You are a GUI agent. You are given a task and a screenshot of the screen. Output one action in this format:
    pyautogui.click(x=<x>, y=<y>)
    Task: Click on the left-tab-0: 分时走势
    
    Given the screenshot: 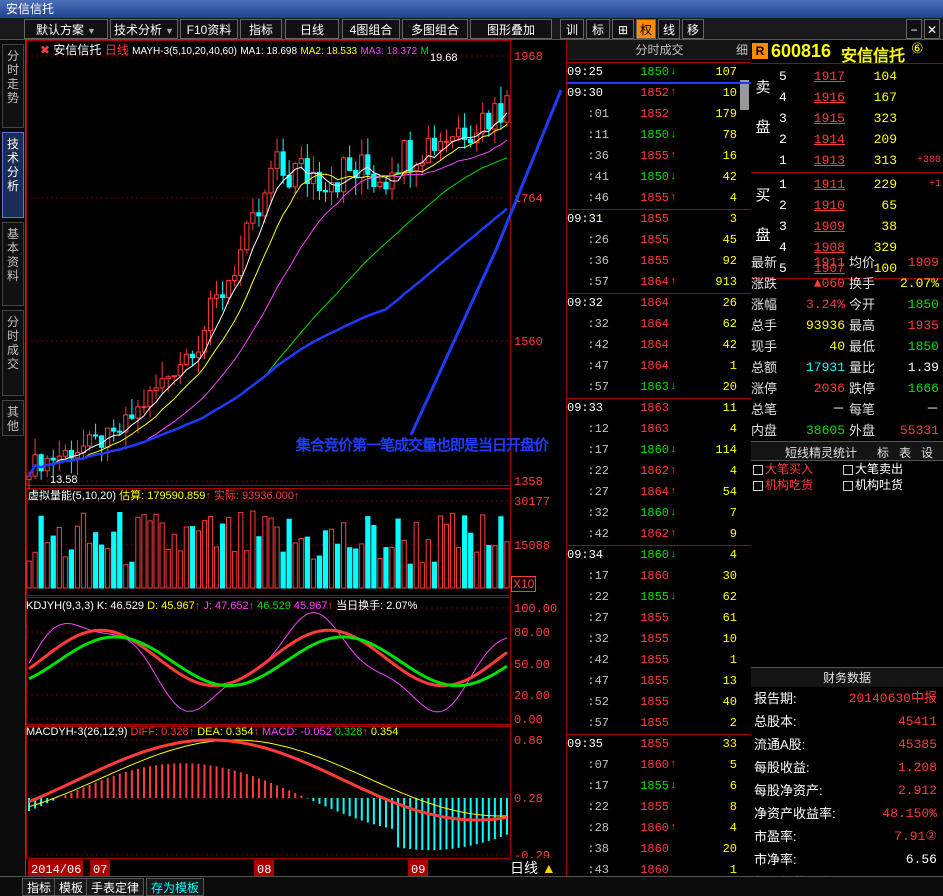 What is the action you would take?
    pyautogui.click(x=13, y=86)
    